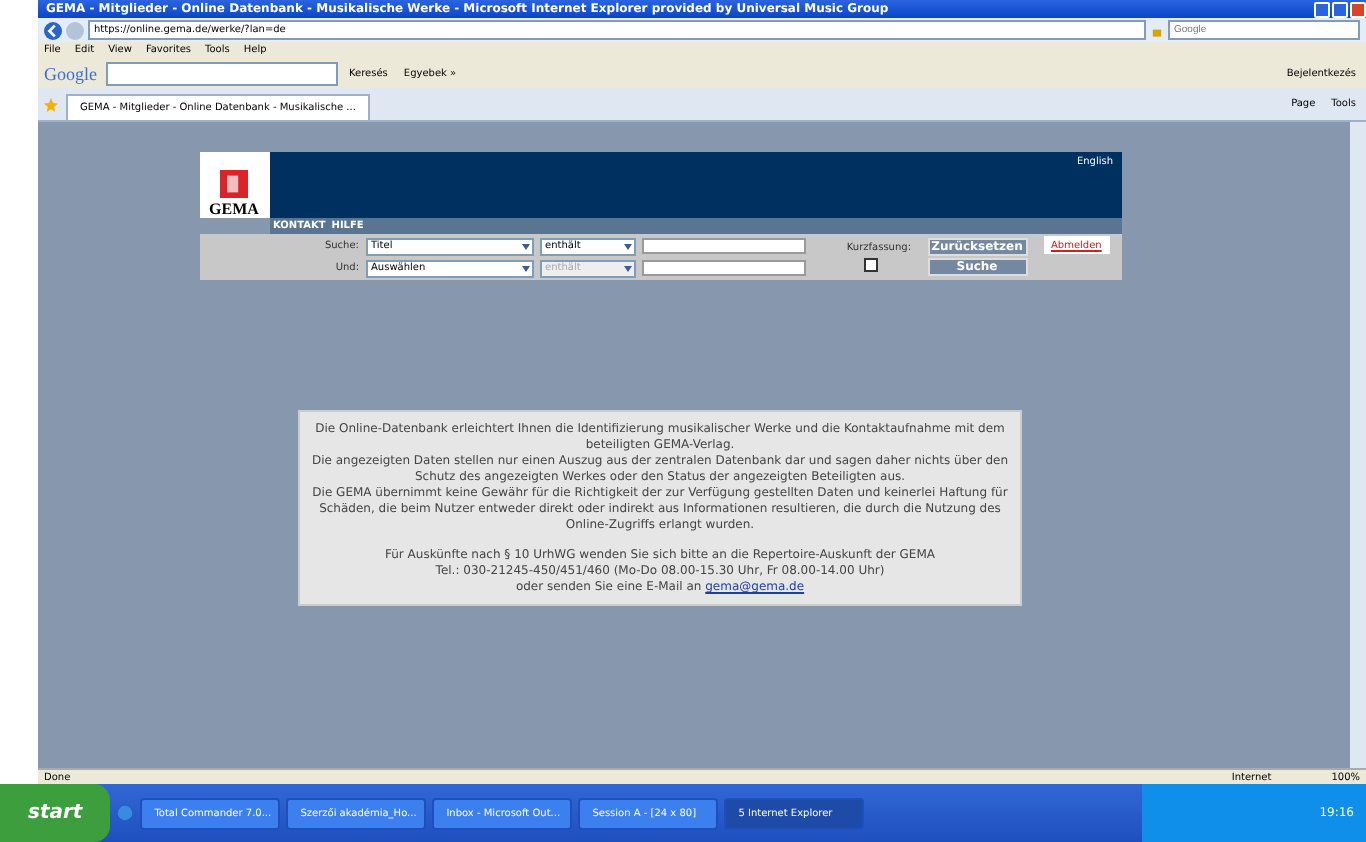 The width and height of the screenshot is (1366, 842). I want to click on google-logo: Google, so click(70, 73).